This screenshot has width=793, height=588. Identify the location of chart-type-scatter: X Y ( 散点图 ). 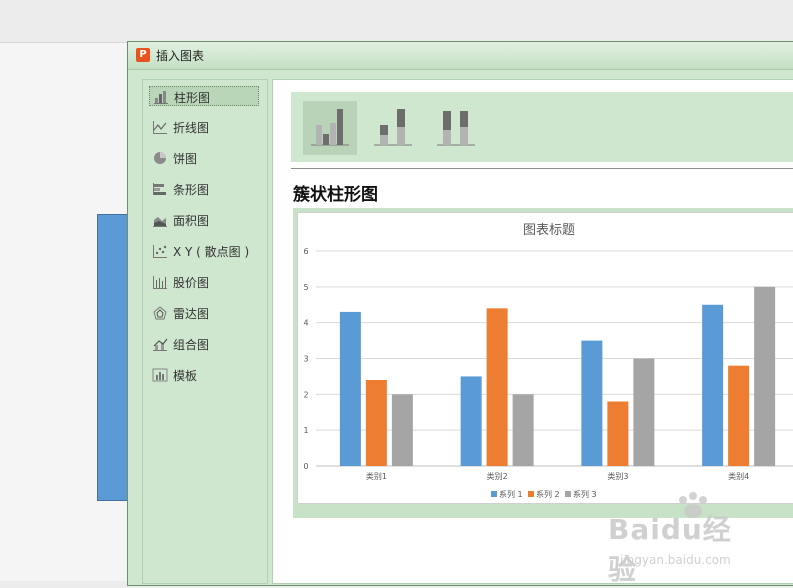
(204, 251).